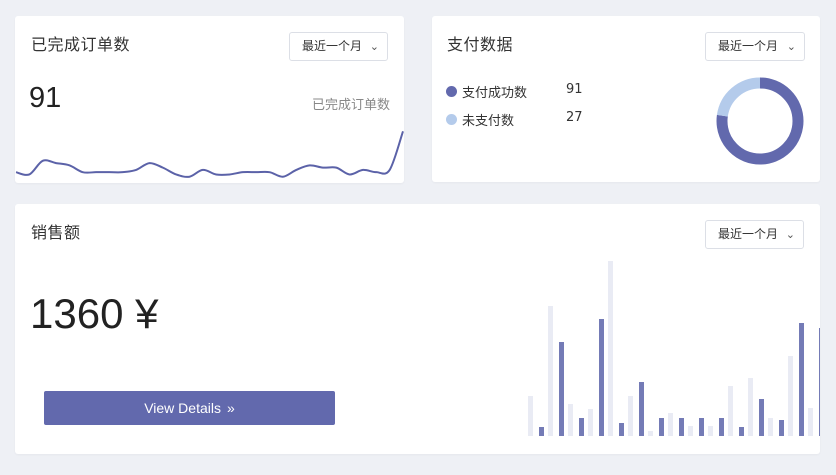  I want to click on orders-period-select: 最近一个月 ⌄, so click(338, 46).